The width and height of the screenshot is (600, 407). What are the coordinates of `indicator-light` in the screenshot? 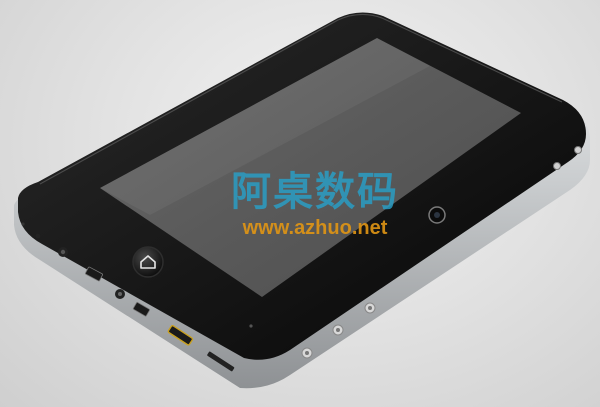 It's located at (251, 326).